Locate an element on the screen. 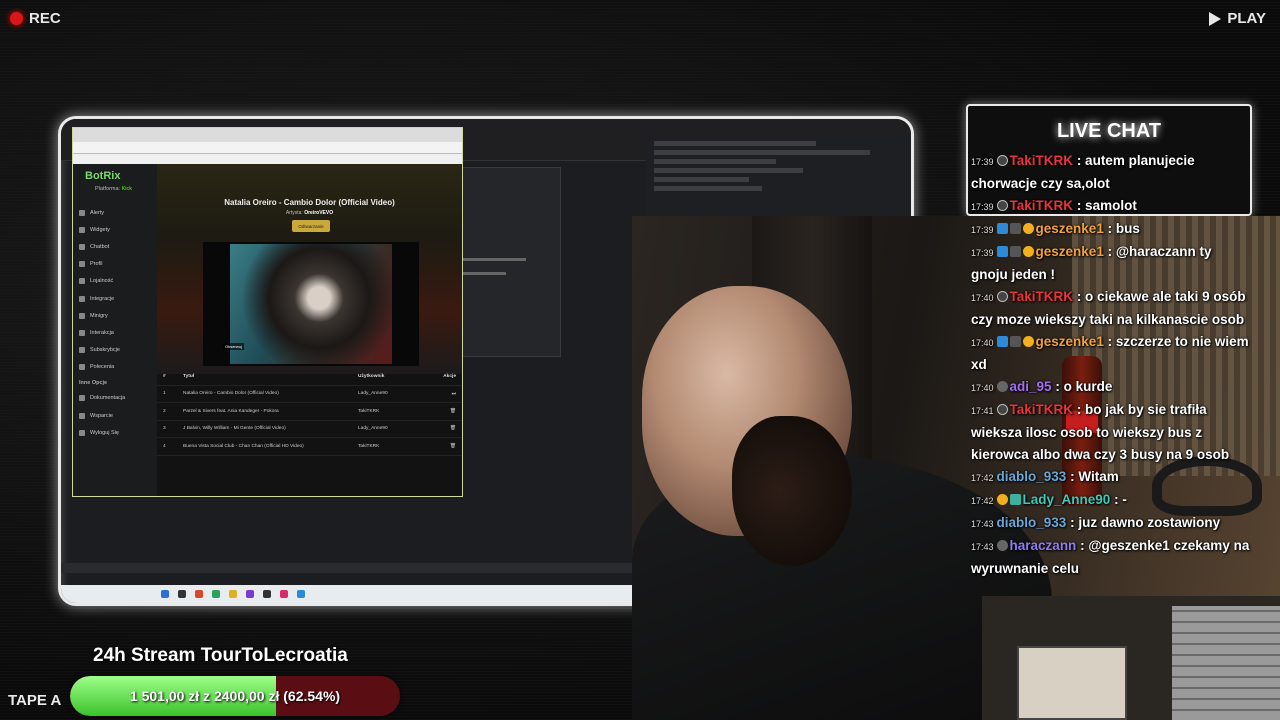  chat-text: : juz dawno zostawiony is located at coordinates (1145, 522).